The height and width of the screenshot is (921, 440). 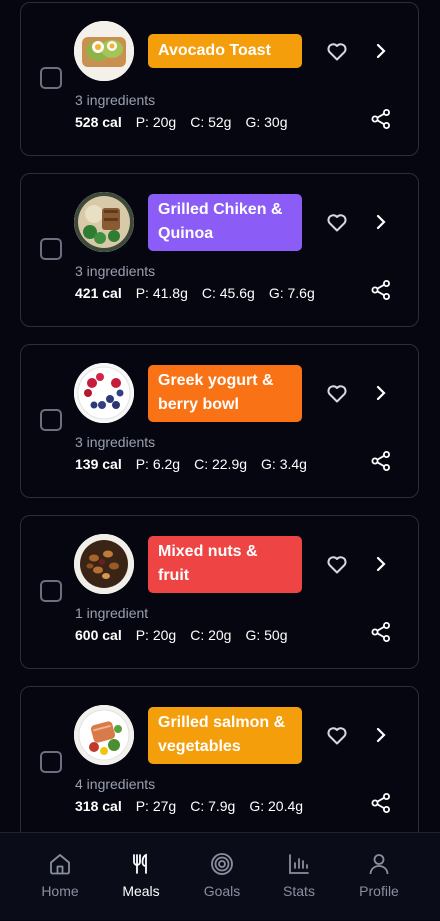 I want to click on protein: P: 41.8g, so click(x=161, y=293).